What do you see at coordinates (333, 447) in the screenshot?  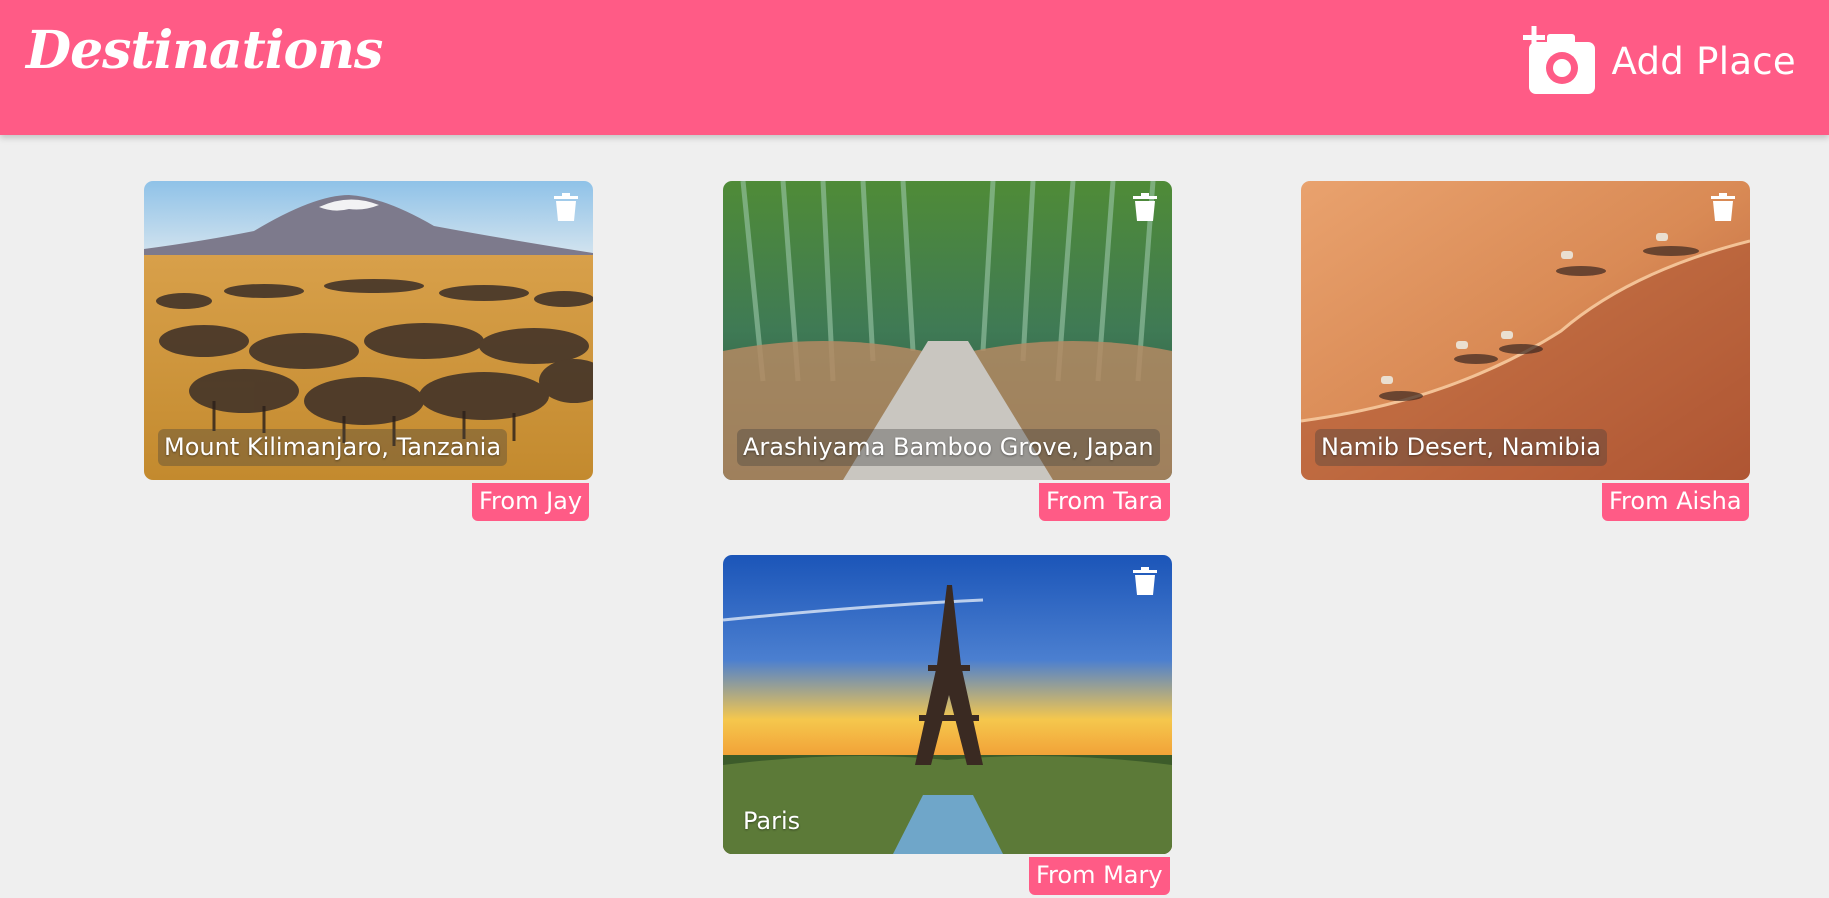 I see `place-name: Mount Kilimanjaro, Tanzania` at bounding box center [333, 447].